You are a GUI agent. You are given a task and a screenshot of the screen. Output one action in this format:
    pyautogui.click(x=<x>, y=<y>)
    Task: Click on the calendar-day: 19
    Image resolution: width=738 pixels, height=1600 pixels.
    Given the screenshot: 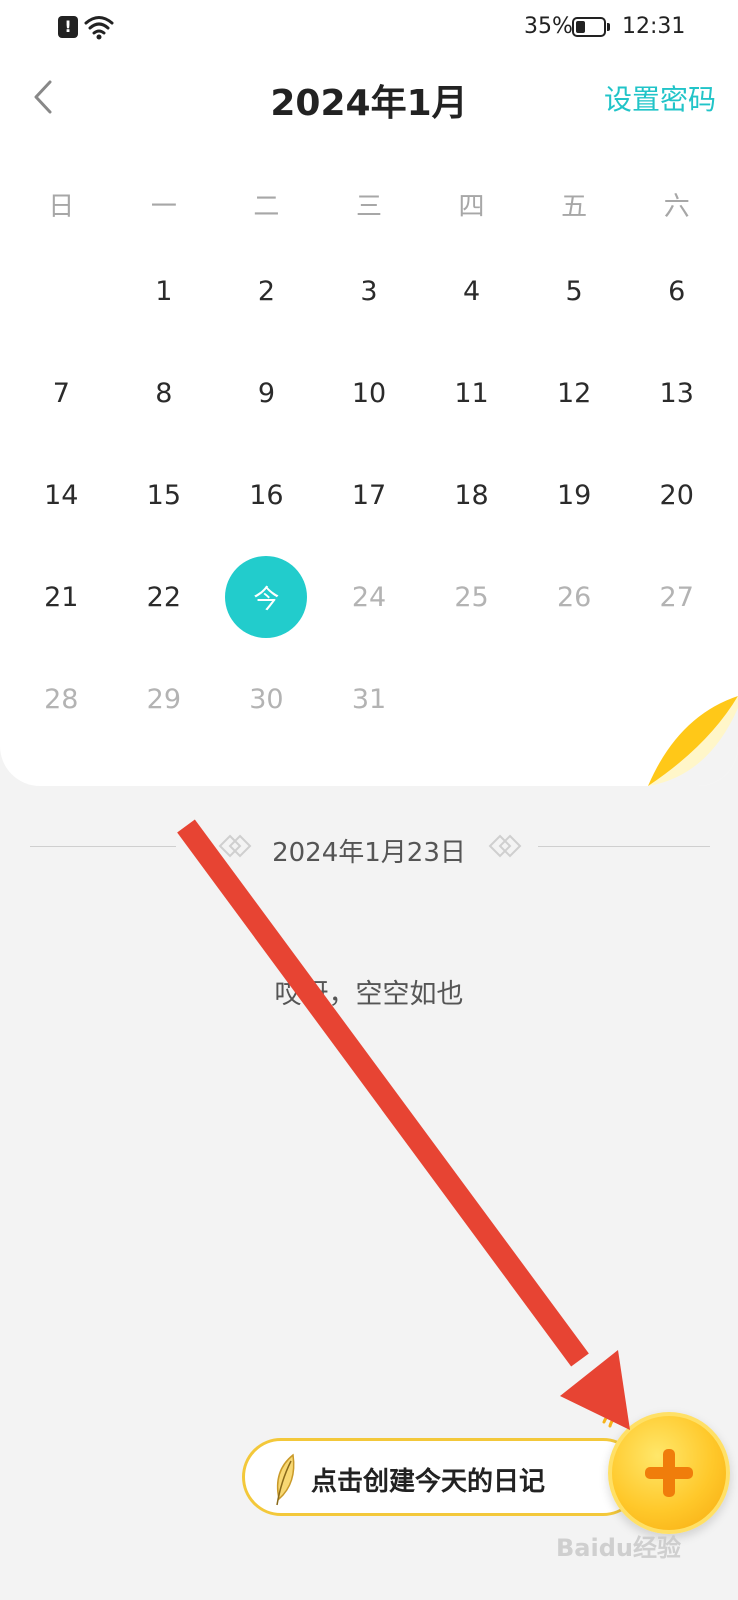 What is the action you would take?
    pyautogui.click(x=574, y=495)
    